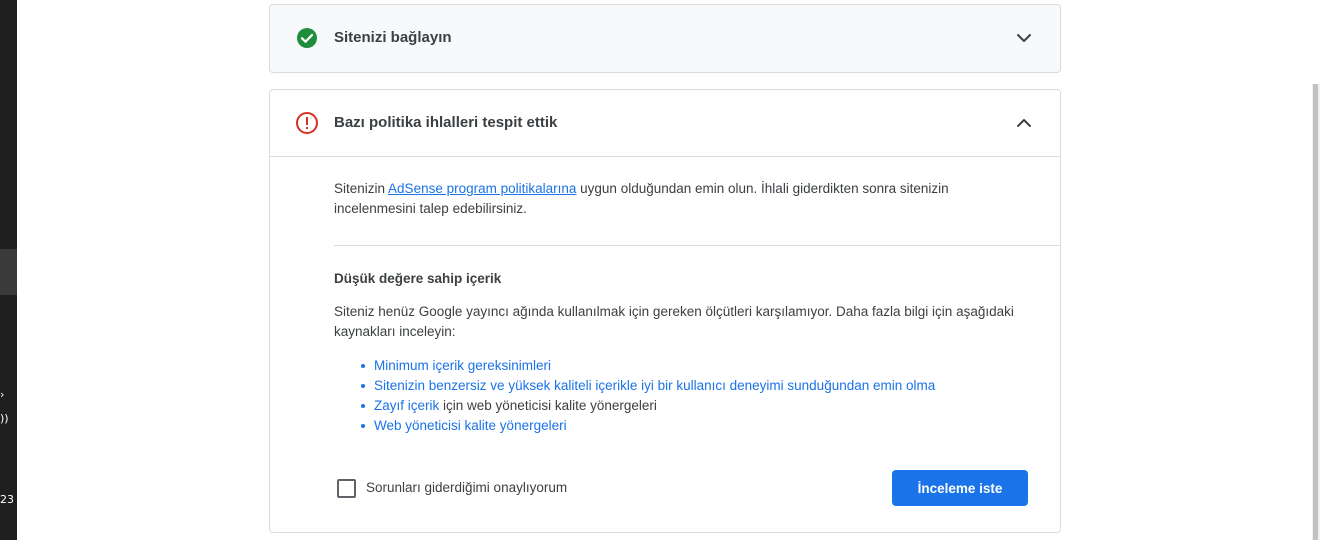 The image size is (1320, 540). Describe the element at coordinates (406, 405) in the screenshot. I see `thin-content-link: Zayıf içerik` at that location.